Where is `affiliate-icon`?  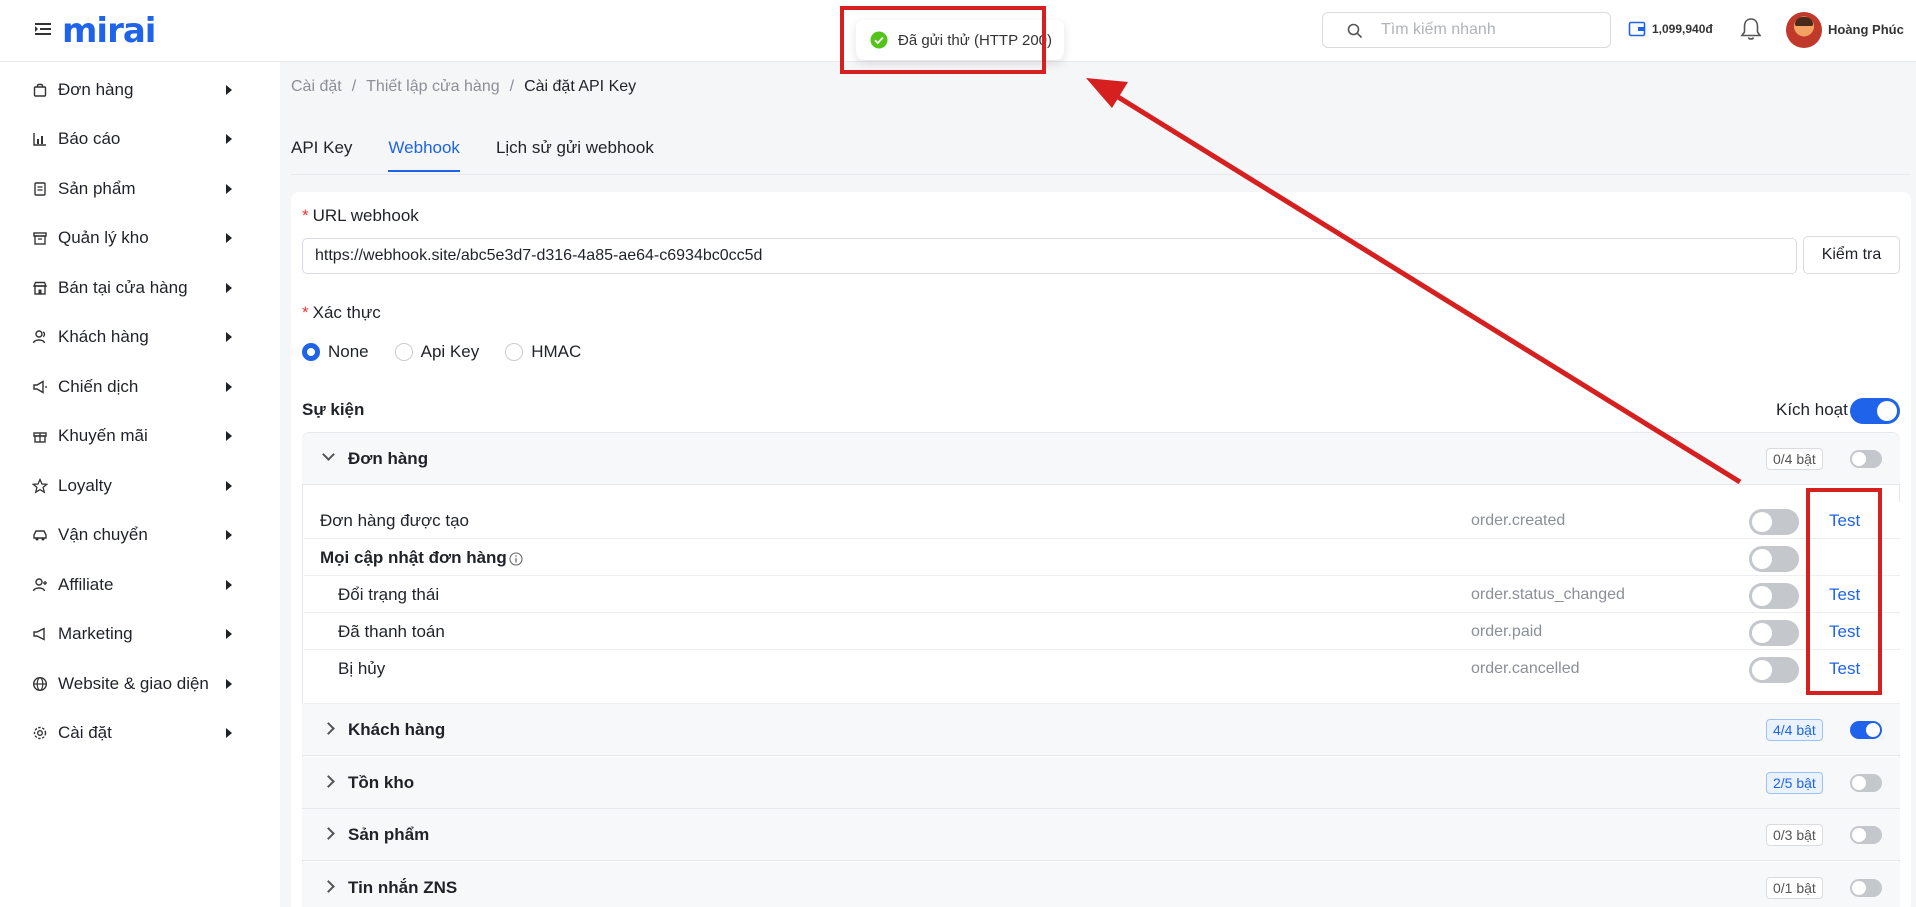 affiliate-icon is located at coordinates (39, 585).